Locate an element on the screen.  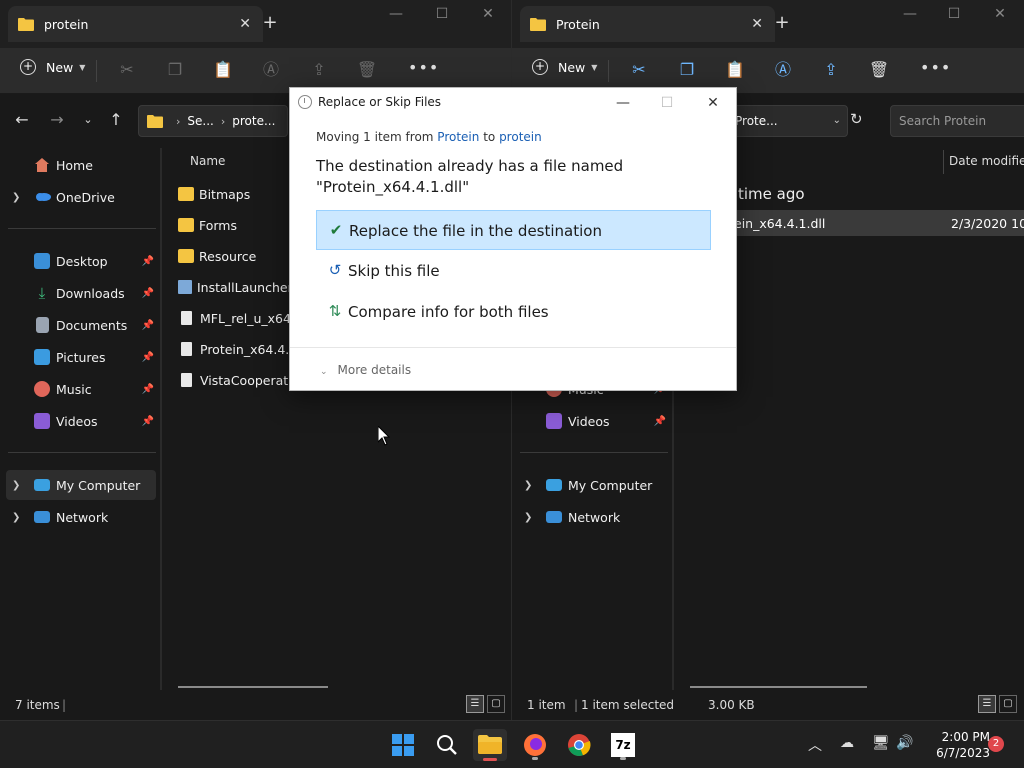
more-details-button: ⌄ More details is located at coordinates (365, 370).